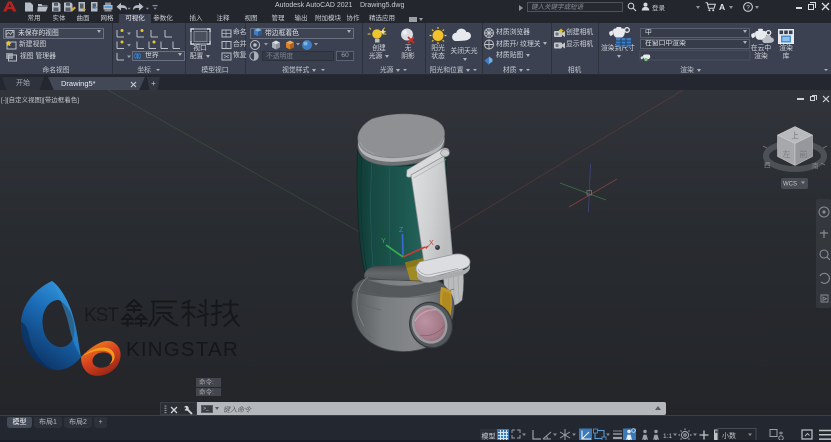 The image size is (831, 442). What do you see at coordinates (101, 315) in the screenshot?
I see `svg-text: KST` at bounding box center [101, 315].